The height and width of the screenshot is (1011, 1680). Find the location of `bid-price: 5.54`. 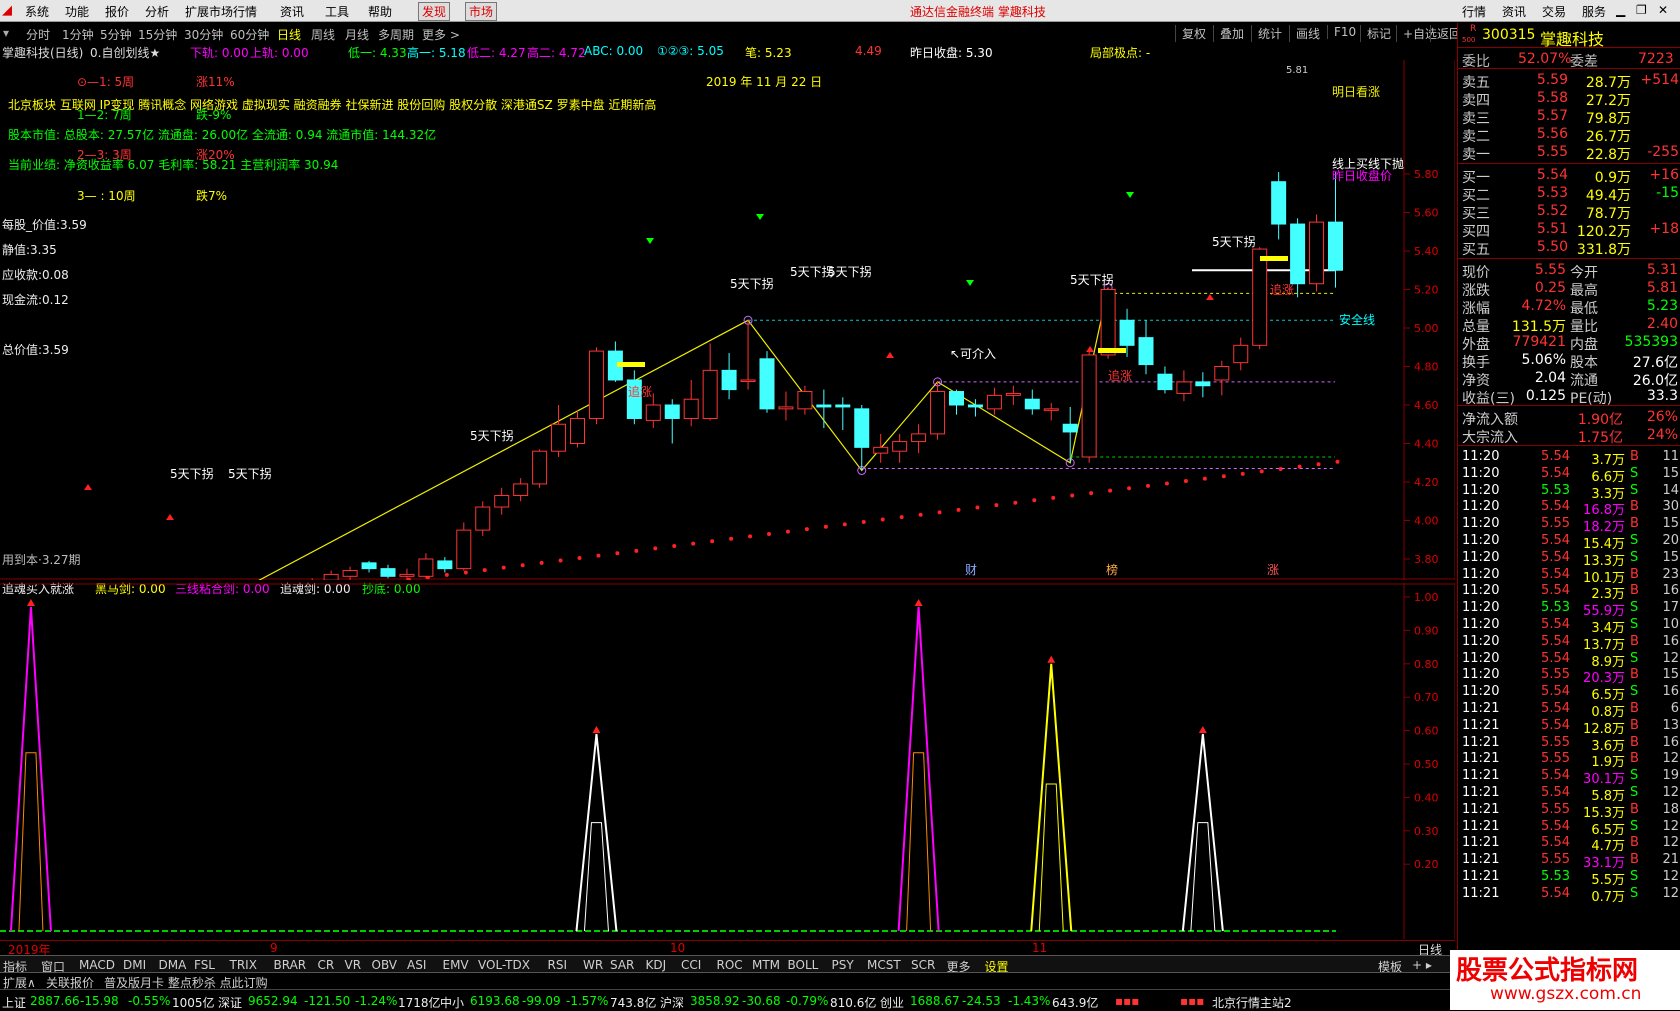

bid-price: 5.54 is located at coordinates (1552, 175).